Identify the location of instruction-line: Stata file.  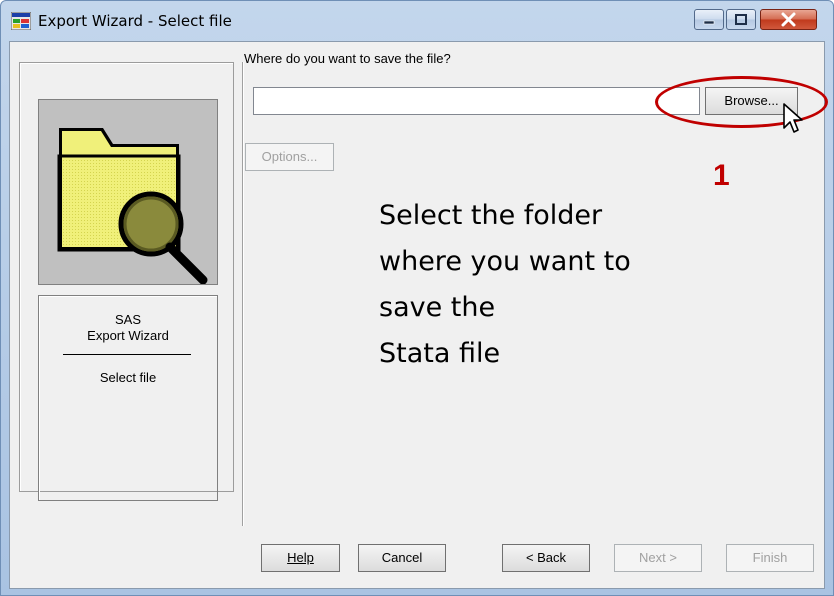
(440, 353).